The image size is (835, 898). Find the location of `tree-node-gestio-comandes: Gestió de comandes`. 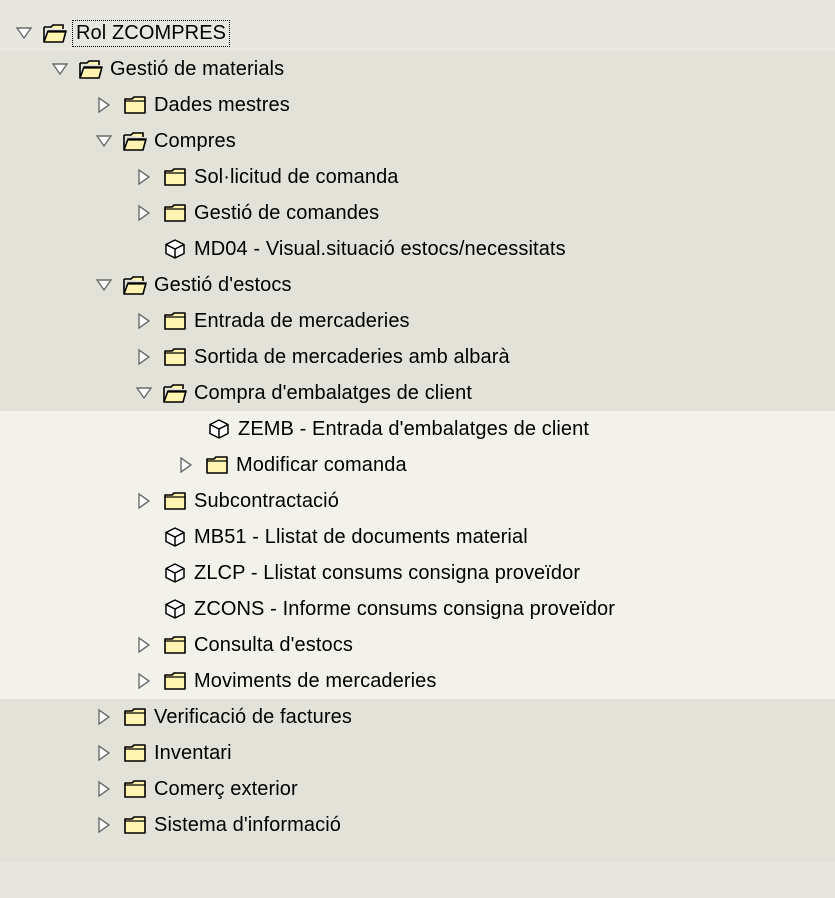

tree-node-gestio-comandes: Gestió de comandes is located at coordinates (417, 213).